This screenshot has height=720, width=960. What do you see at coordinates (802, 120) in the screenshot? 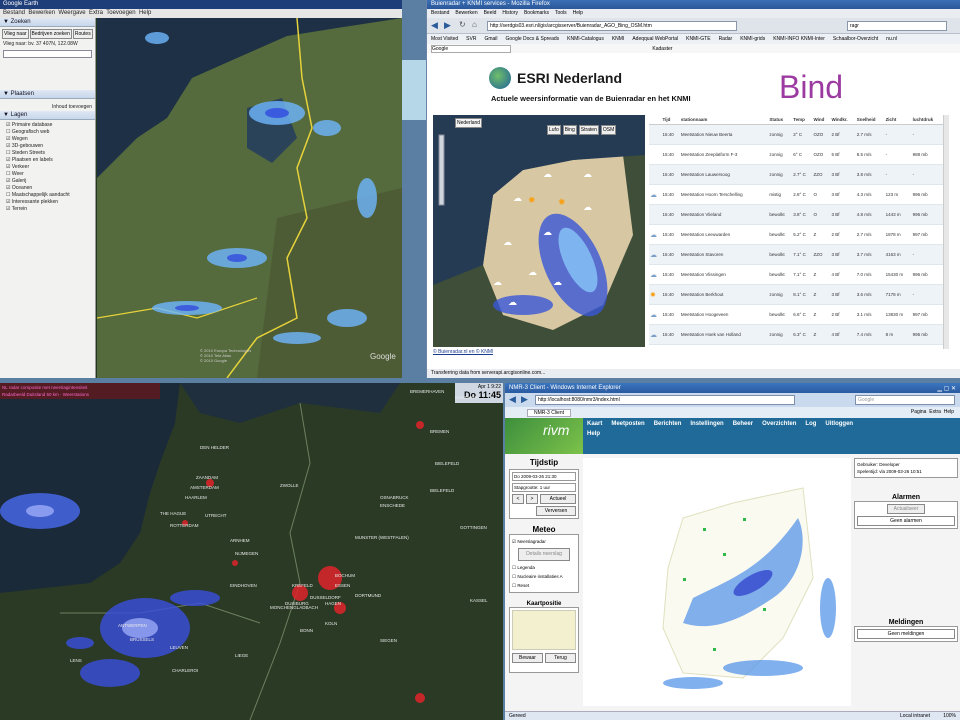
I see `table-header: Temp` at bounding box center [802, 120].